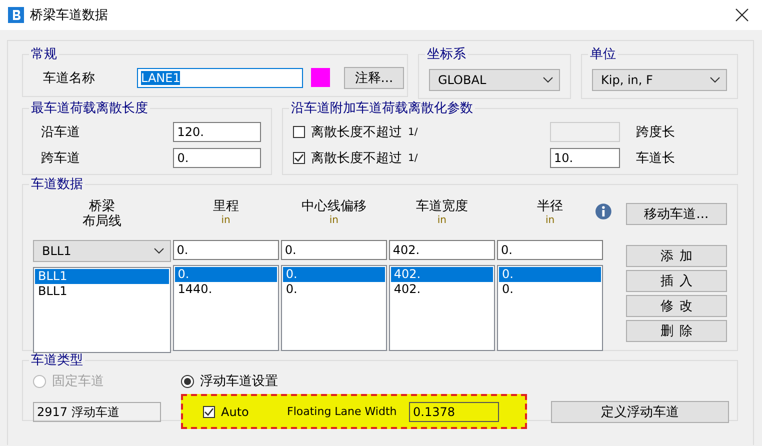  What do you see at coordinates (78, 381) in the screenshot?
I see `radio-label: 固定车道` at bounding box center [78, 381].